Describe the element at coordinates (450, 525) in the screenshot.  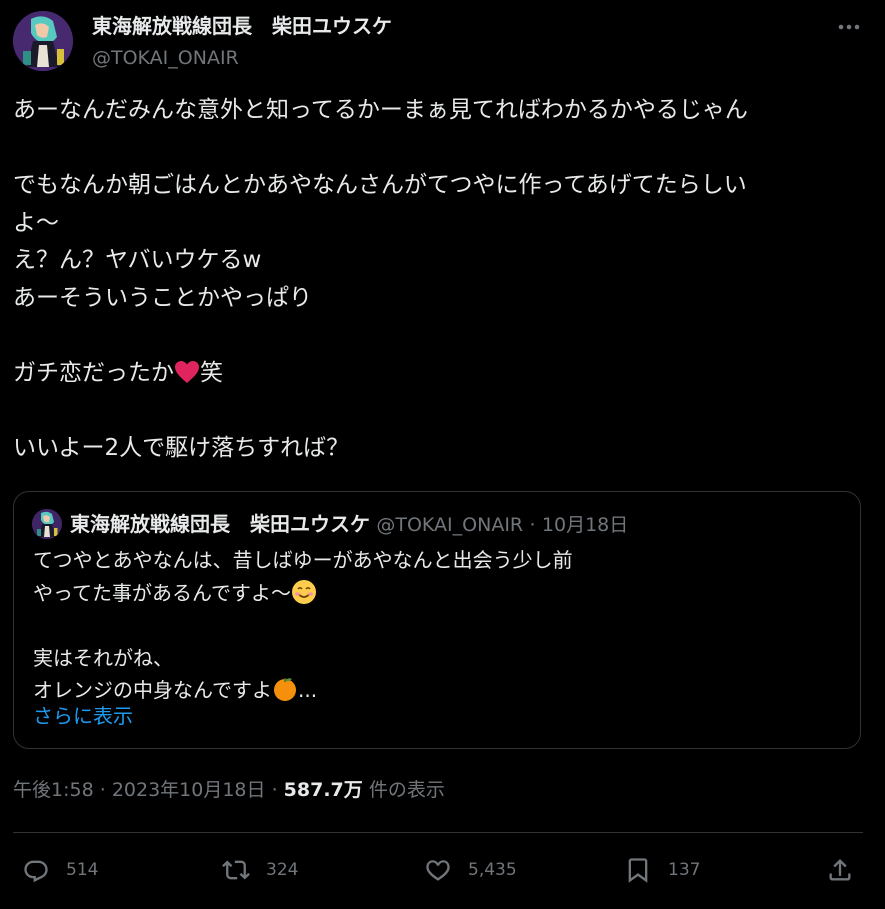
I see `quote-author-handle: @TOKAI_ONAIR` at that location.